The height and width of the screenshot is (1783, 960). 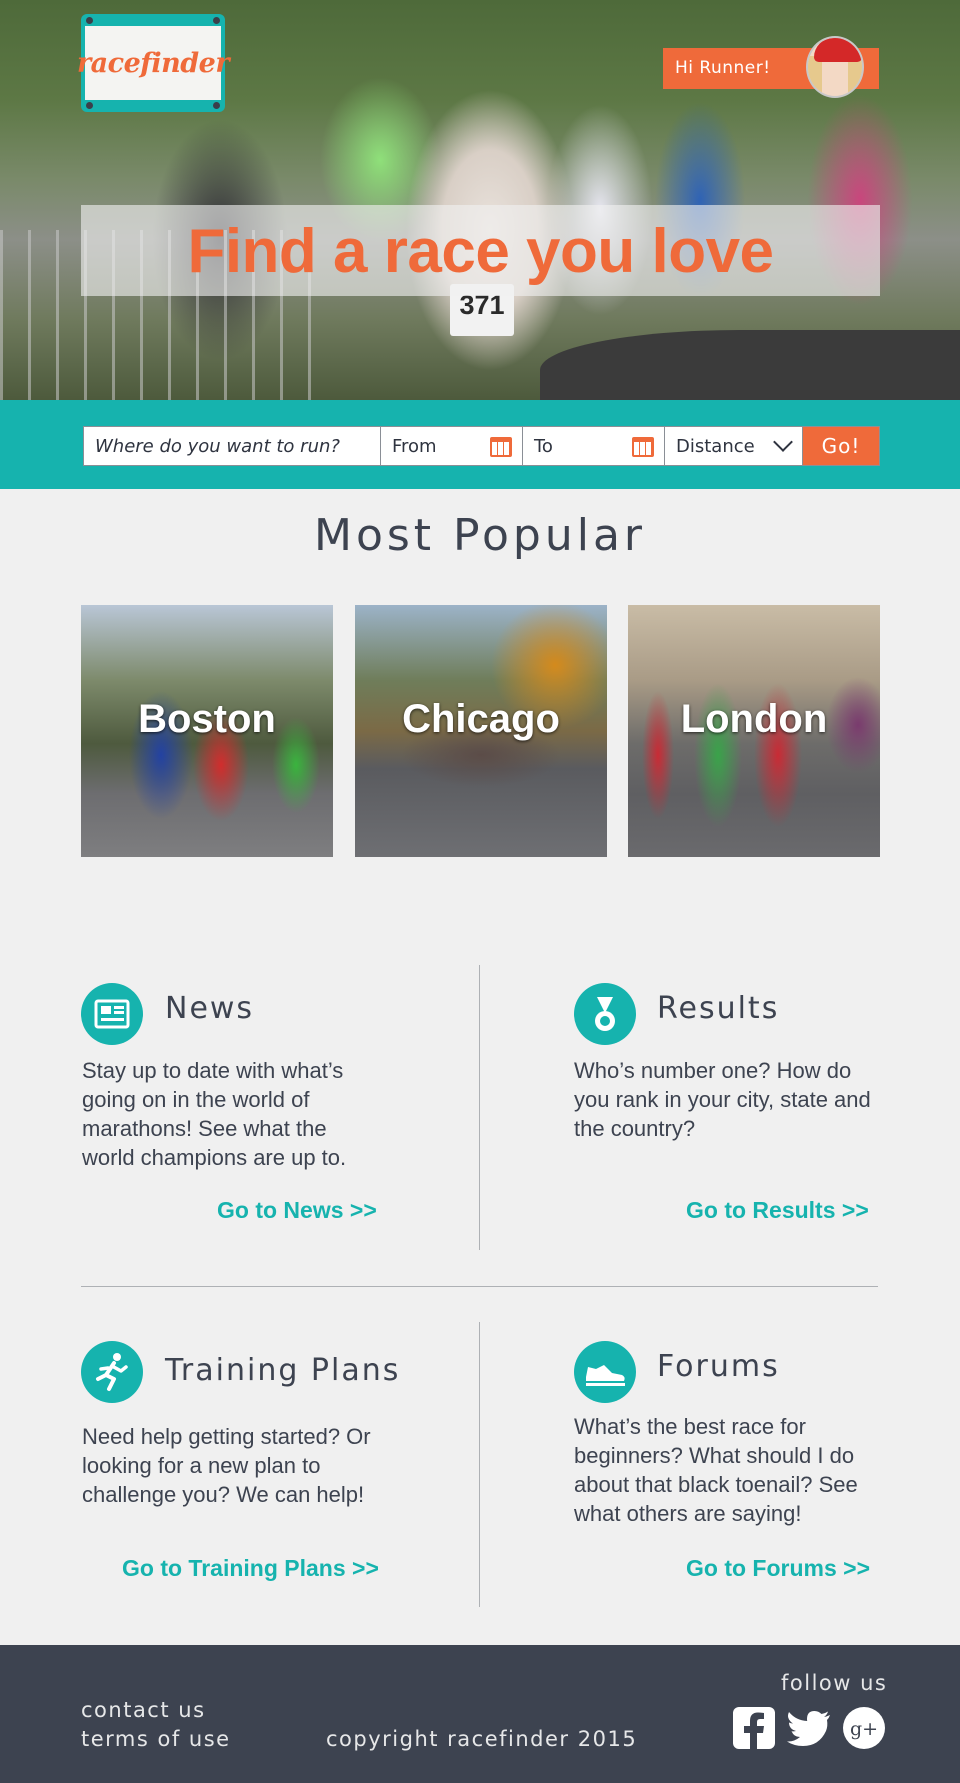 I want to click on to-date-input: To, so click(x=593, y=446).